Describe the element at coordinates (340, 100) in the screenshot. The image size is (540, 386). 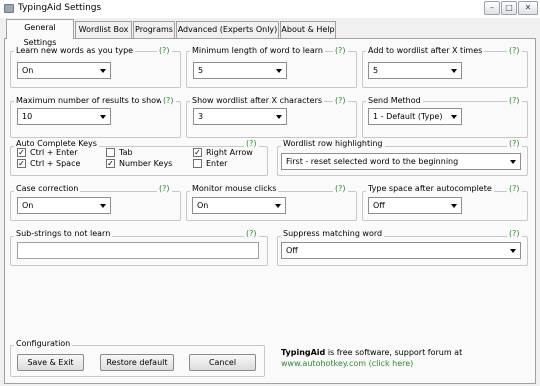
I see `show-after-x-help: (?)` at that location.